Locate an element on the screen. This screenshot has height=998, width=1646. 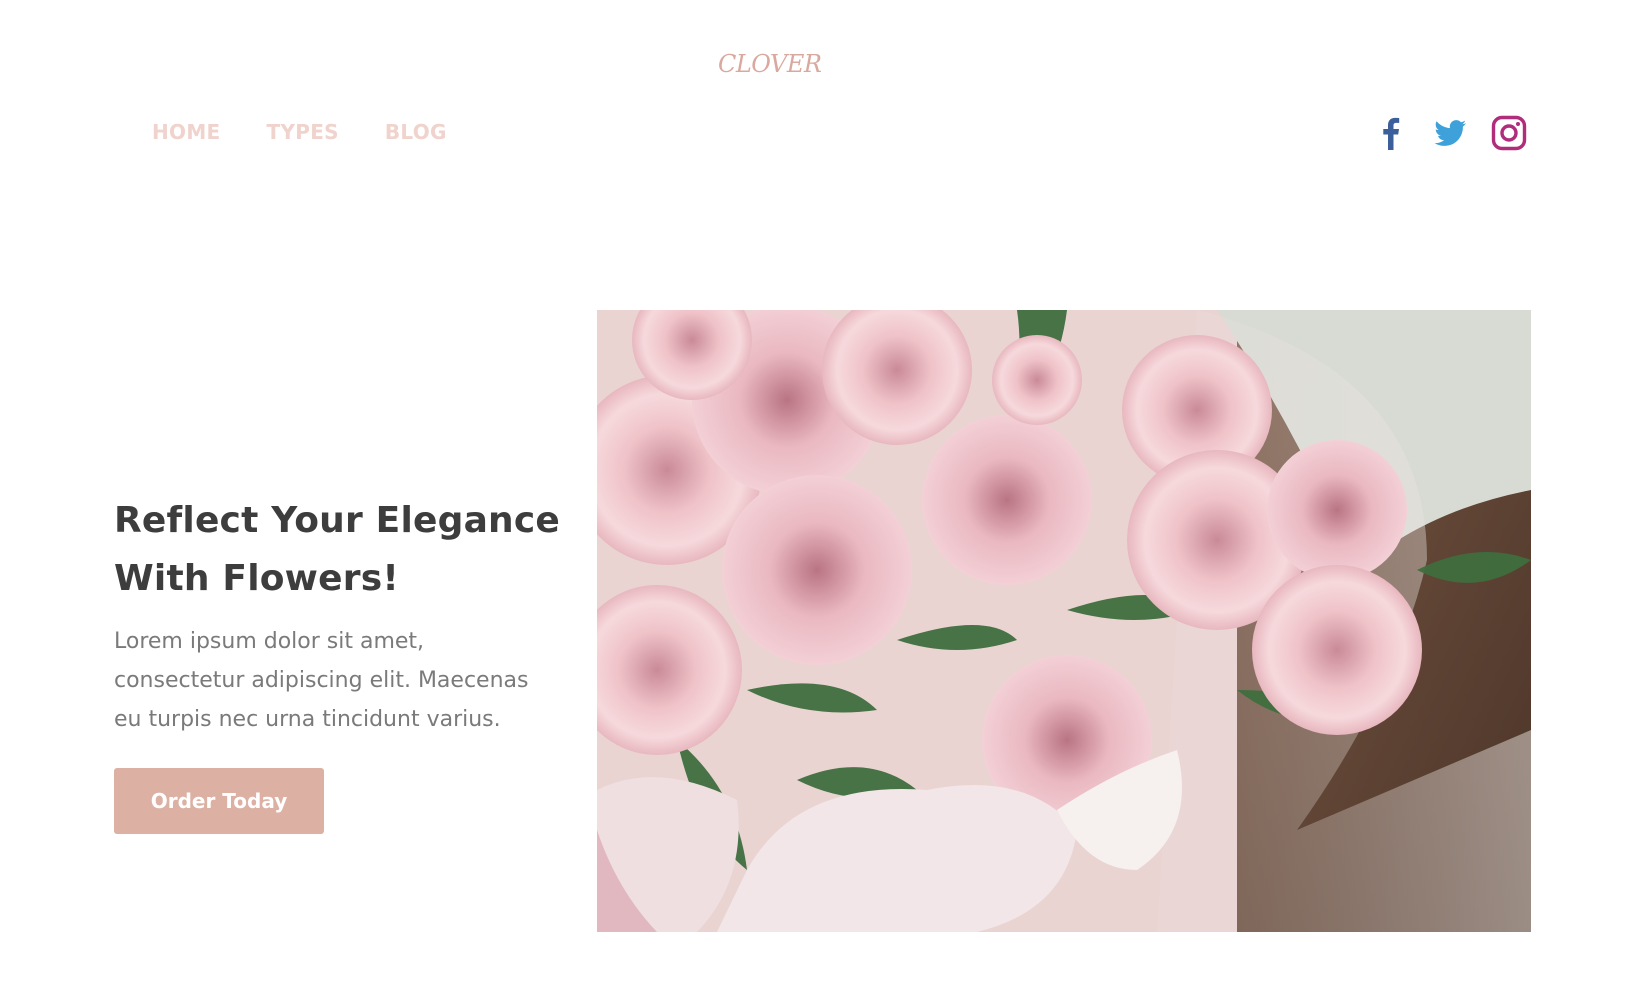
nav-item-types: TYPES is located at coordinates (303, 132).